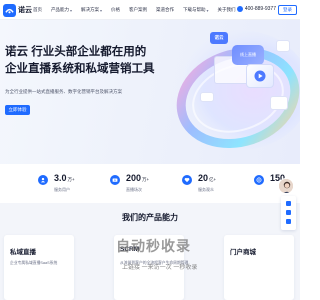  Describe the element at coordinates (34, 263) in the screenshot. I see `product-desc: 企业专属私域直播SaaS系统` at that location.